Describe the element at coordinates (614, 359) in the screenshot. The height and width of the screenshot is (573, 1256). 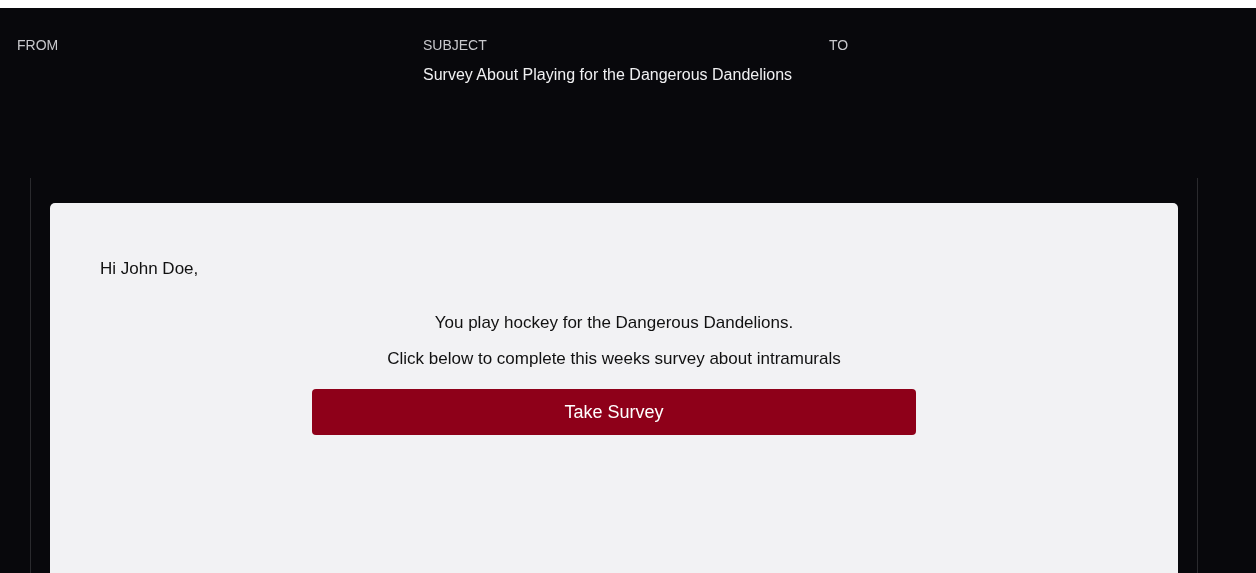
I see `message-text: Click below to complete this weeks survey about intramurals` at that location.